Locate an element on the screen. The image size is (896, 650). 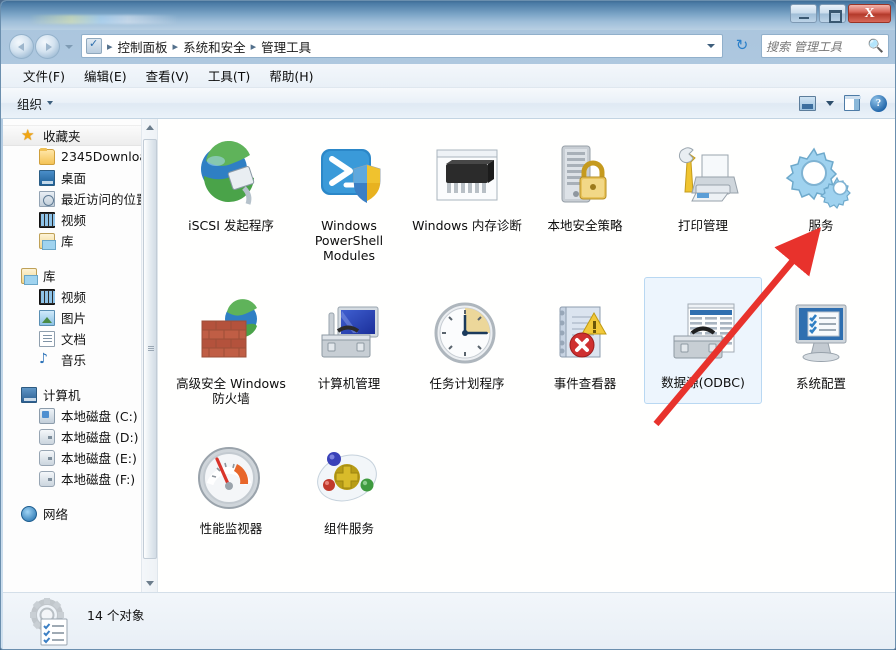
title-text is located at coordinates (104, 19).